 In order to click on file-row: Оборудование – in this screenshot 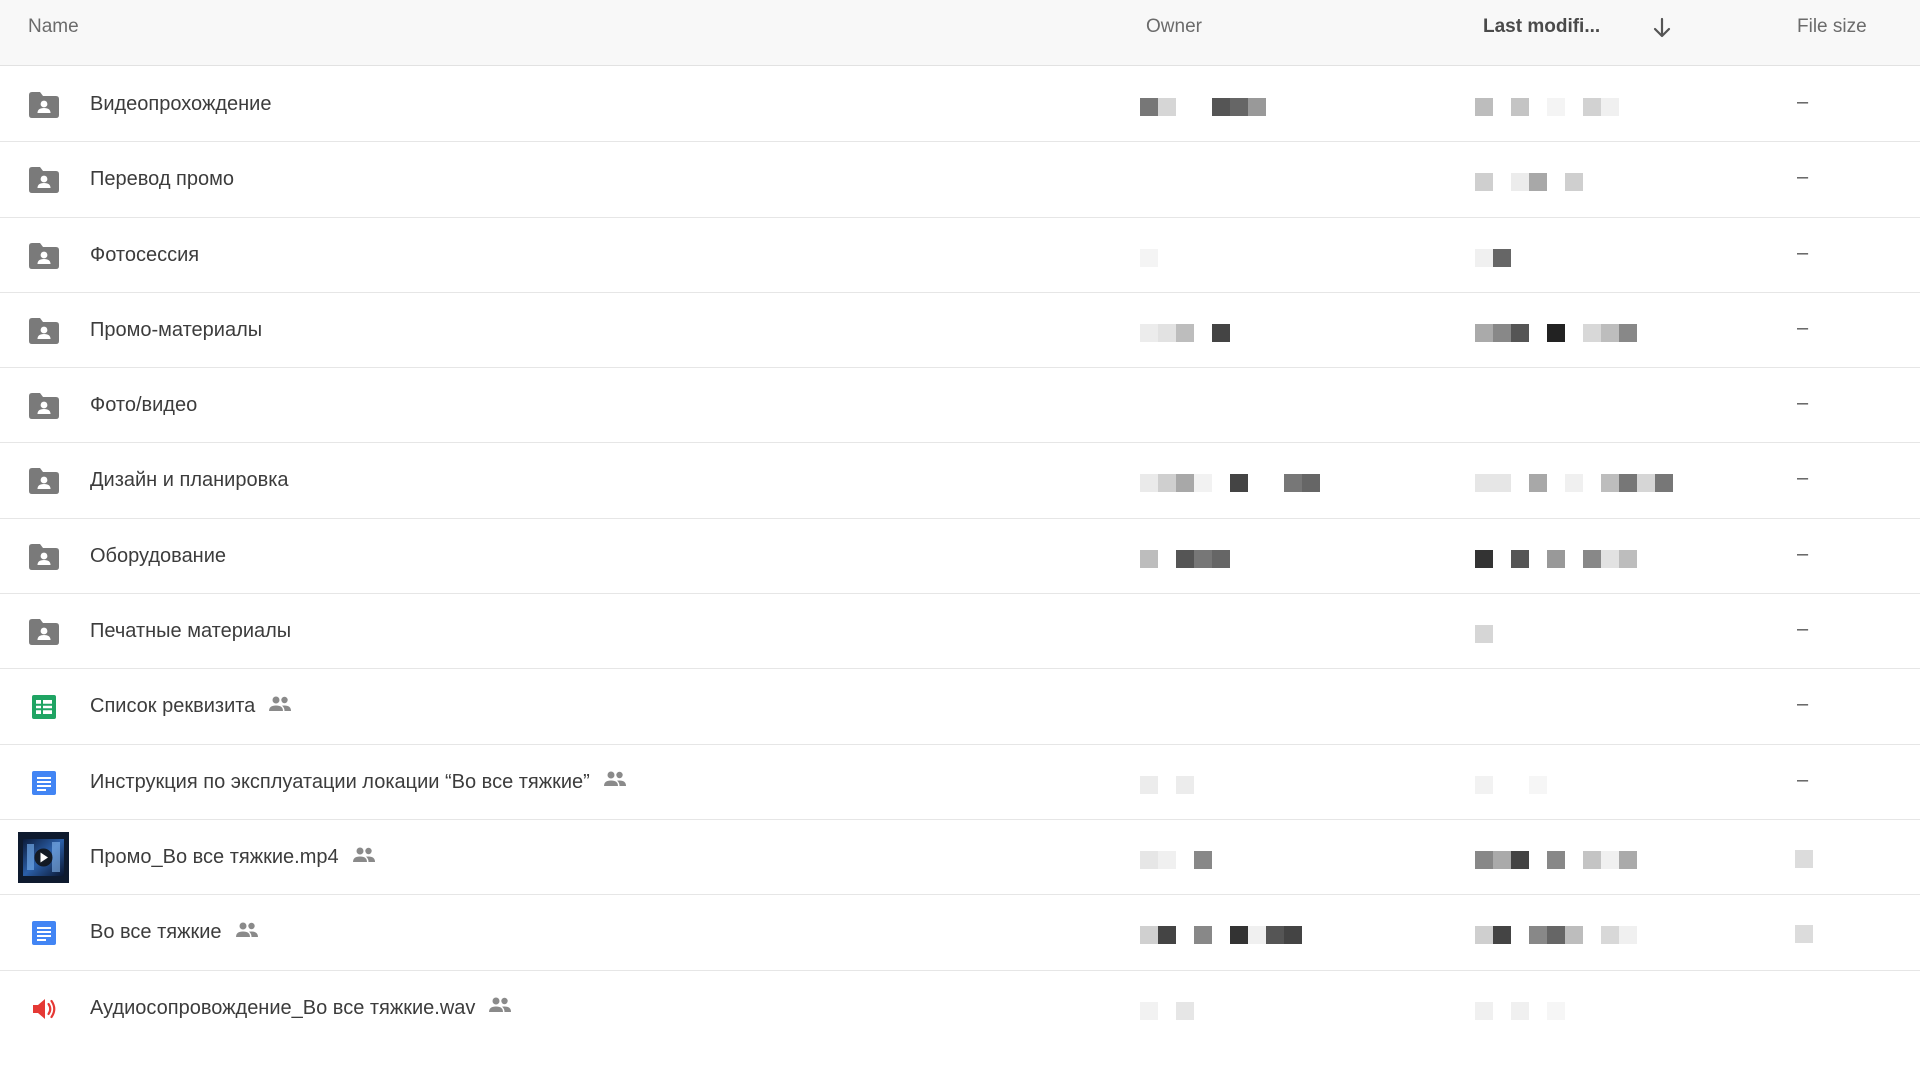, I will do `click(960, 557)`.